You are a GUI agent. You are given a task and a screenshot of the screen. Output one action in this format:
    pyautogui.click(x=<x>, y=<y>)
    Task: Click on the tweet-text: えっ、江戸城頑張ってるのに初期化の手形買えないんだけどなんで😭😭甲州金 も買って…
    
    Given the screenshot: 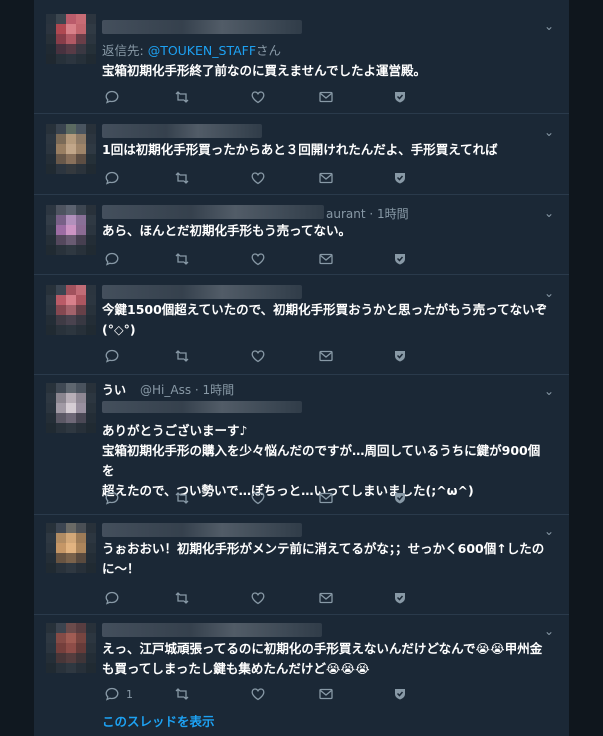 What is the action you would take?
    pyautogui.click(x=322, y=658)
    